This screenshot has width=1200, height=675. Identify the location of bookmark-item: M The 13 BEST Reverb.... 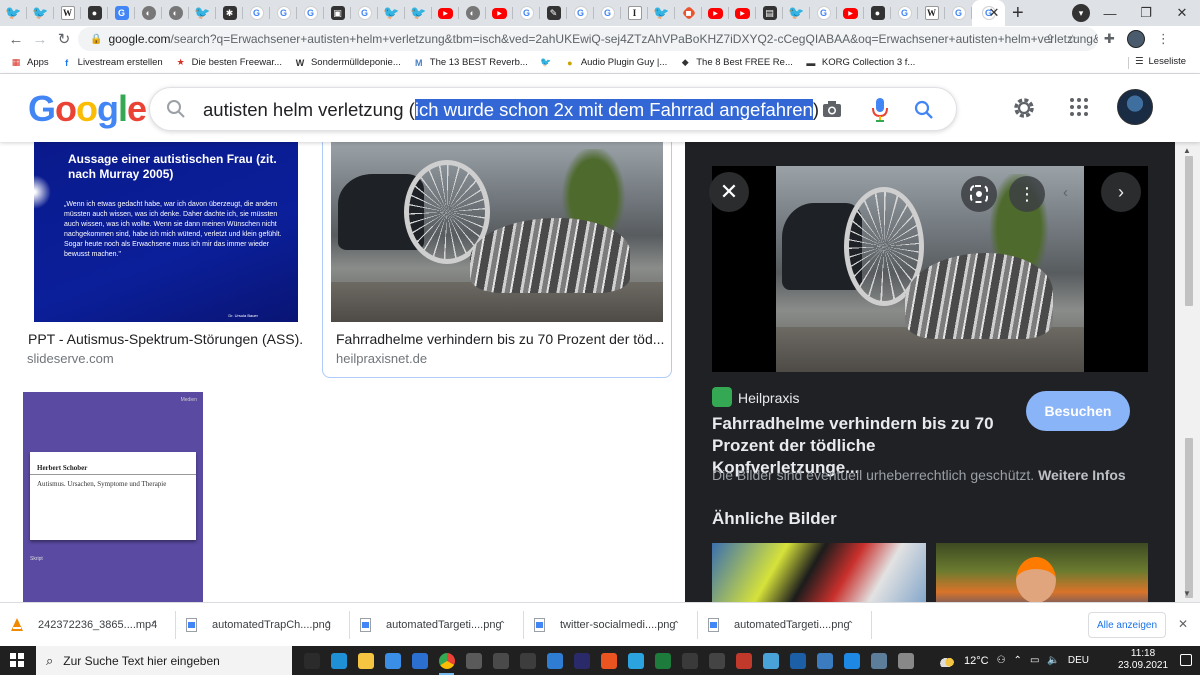
(470, 63).